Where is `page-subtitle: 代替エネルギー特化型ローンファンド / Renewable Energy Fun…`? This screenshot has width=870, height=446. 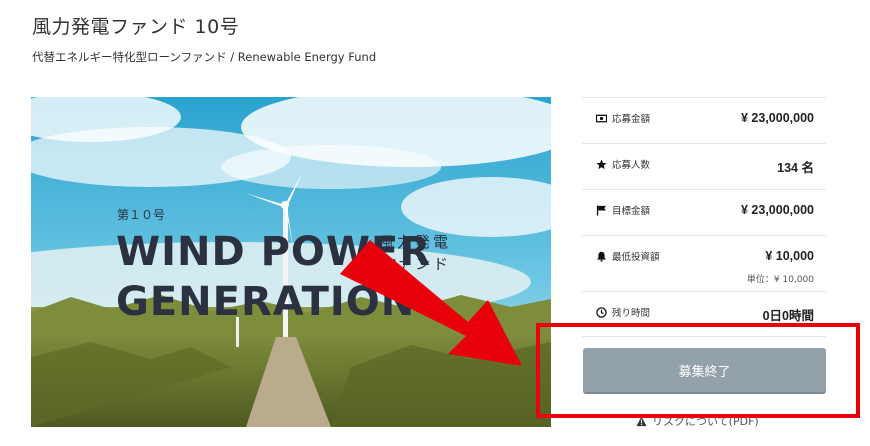
page-subtitle: 代替エネルギー特化型ローンファンド / Renewable Energy Fun… is located at coordinates (204, 57).